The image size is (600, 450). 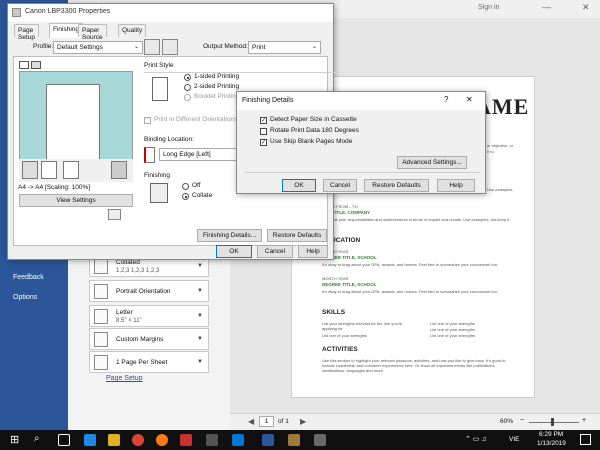 I want to click on orientation-select: Portrait Orientation ▼, so click(x=149, y=291).